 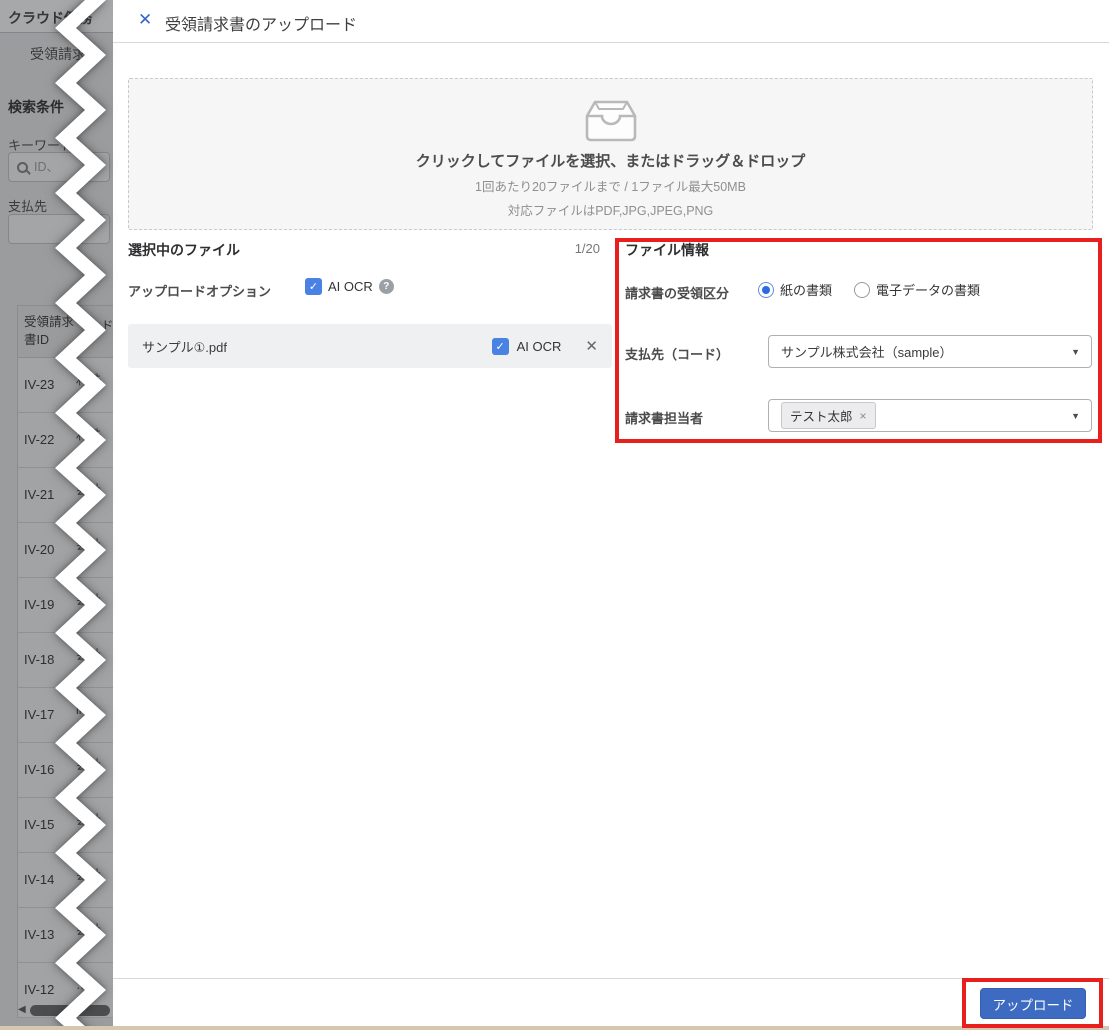 What do you see at coordinates (22, 1009) in the screenshot?
I see `scroll-left-icon: ◀` at bounding box center [22, 1009].